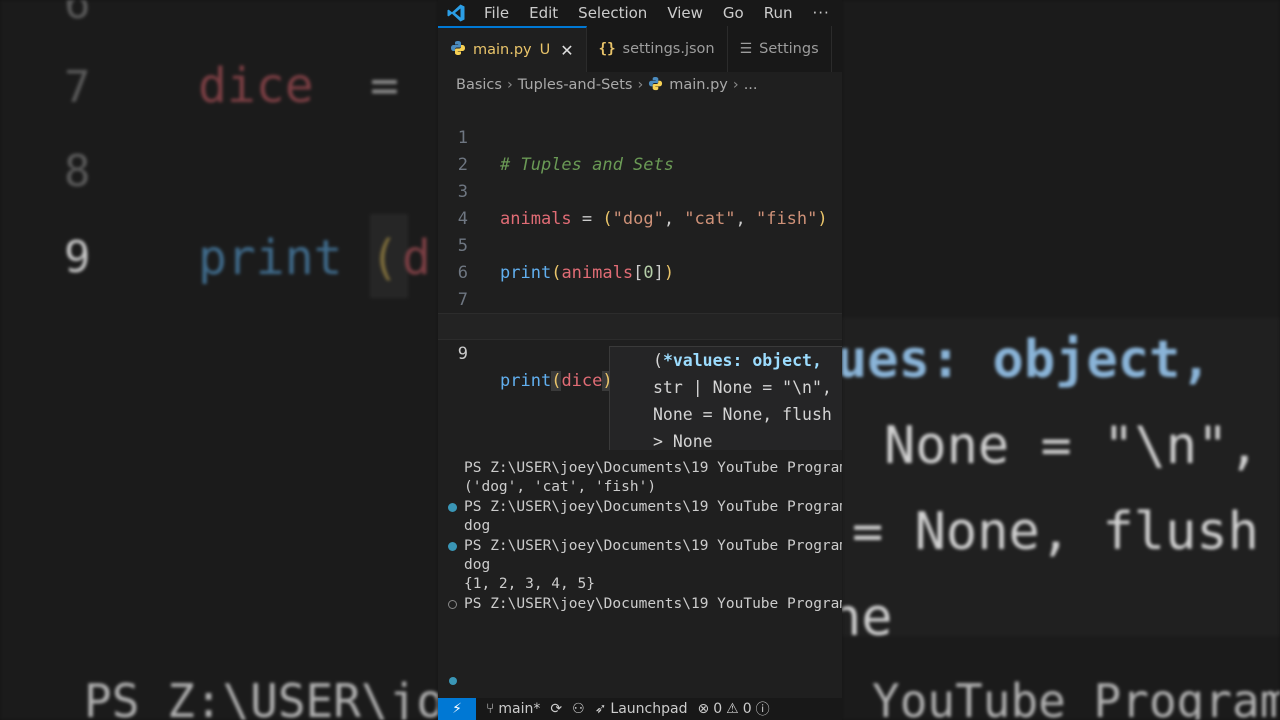  What do you see at coordinates (578, 709) in the screenshot?
I see `git-graph-icon: ⚇` at bounding box center [578, 709].